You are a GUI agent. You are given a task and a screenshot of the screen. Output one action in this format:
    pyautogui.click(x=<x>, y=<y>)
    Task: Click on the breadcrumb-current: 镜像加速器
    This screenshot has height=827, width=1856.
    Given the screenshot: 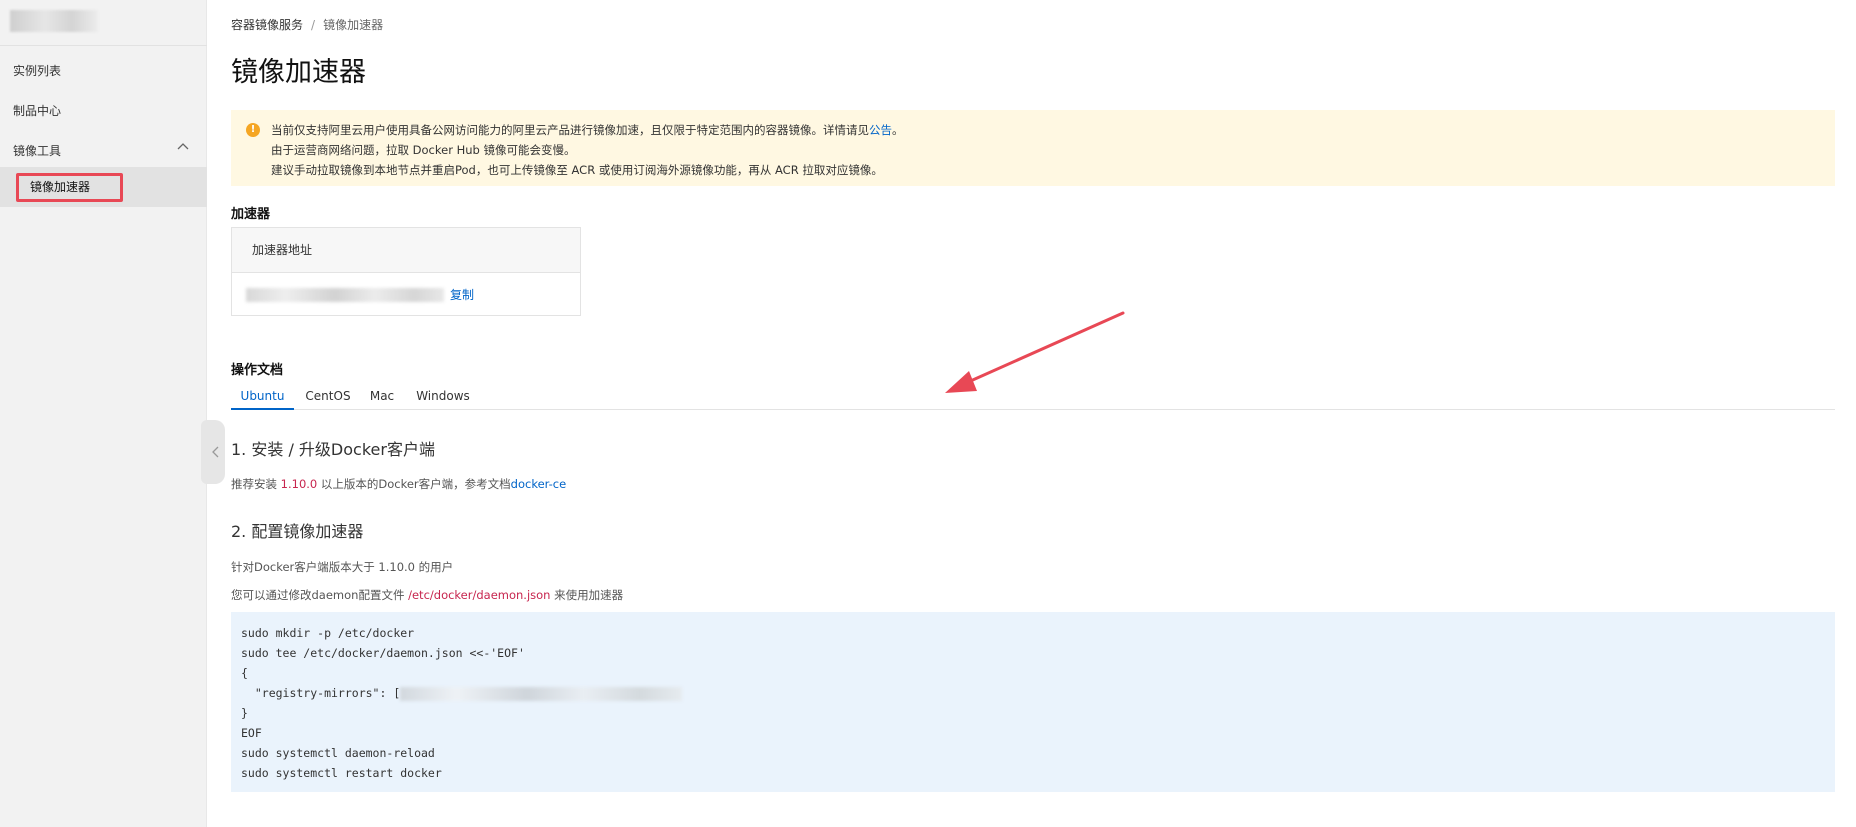 What is the action you would take?
    pyautogui.click(x=353, y=25)
    